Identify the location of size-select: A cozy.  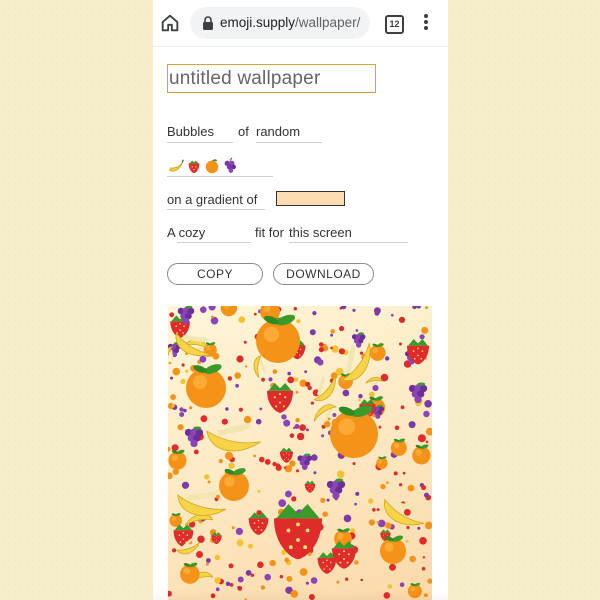
(186, 232).